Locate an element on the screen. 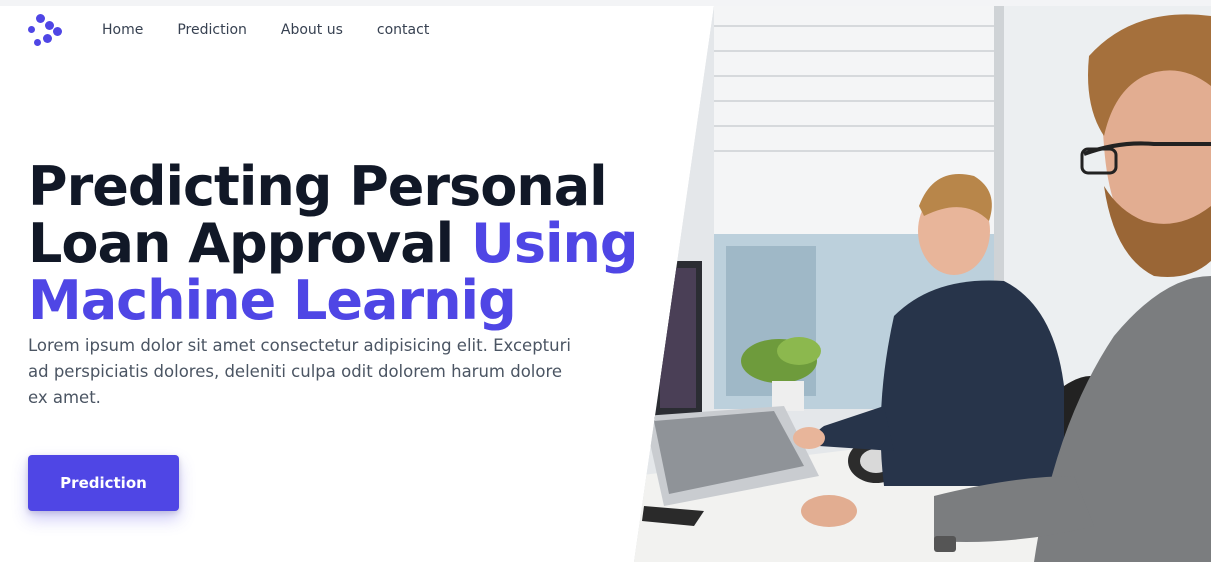 This screenshot has width=1211, height=562. nav-link-about-us: About us is located at coordinates (312, 30).